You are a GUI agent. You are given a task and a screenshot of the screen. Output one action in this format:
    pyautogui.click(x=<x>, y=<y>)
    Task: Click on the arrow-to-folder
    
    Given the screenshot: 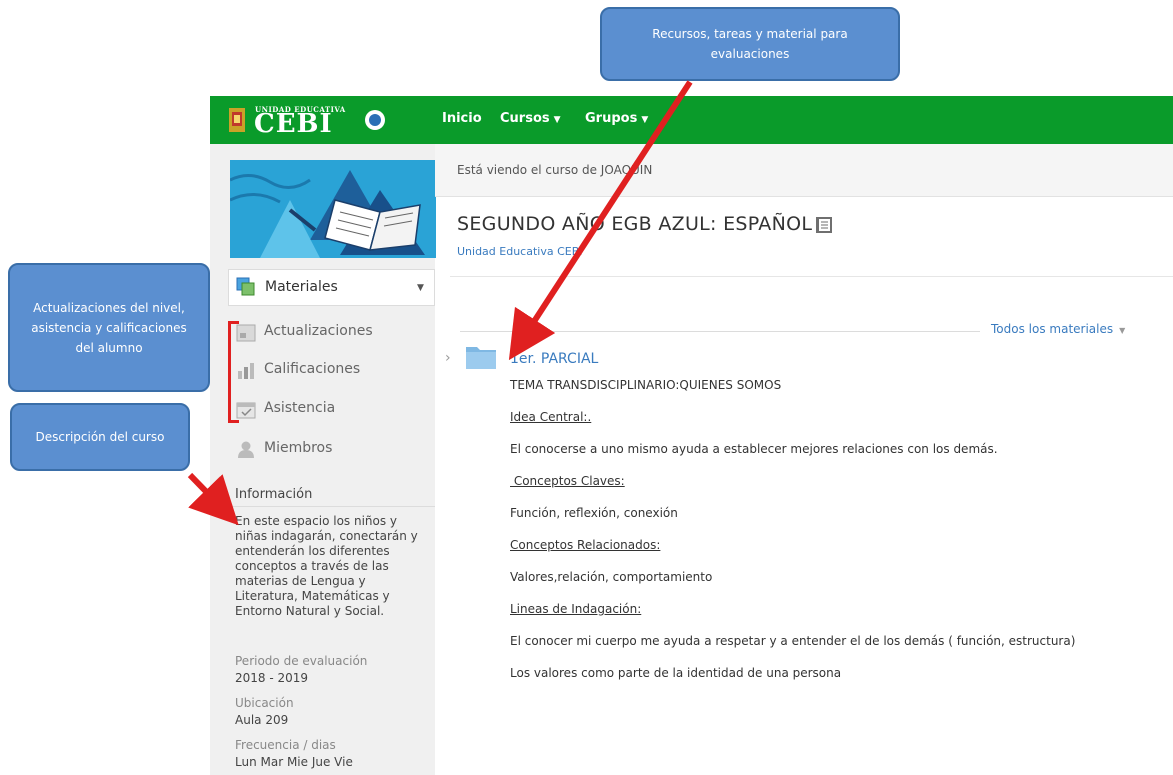 What is the action you would take?
    pyautogui.click(x=600, y=220)
    